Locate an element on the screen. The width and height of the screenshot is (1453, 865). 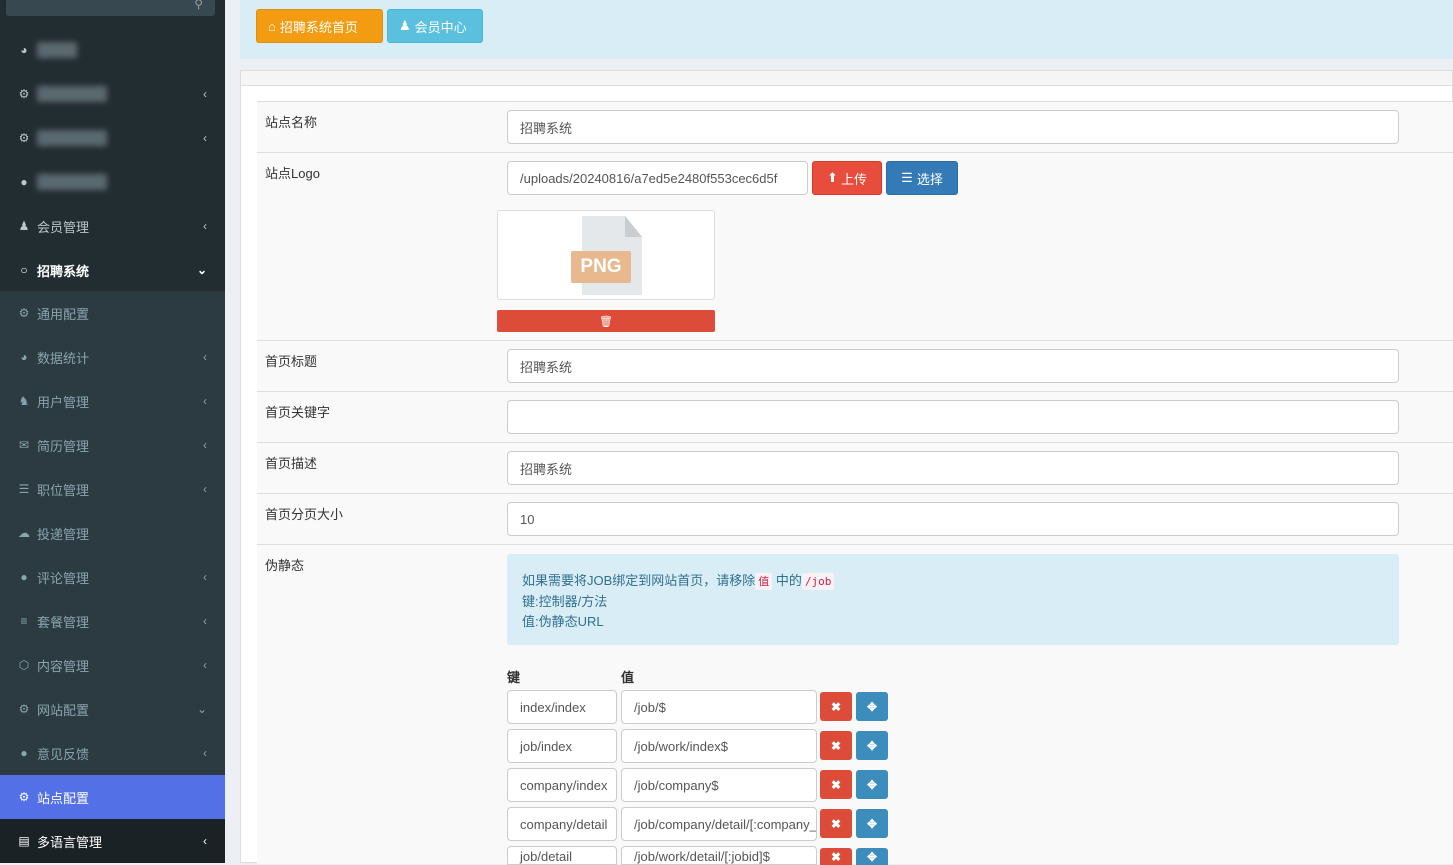
form-row-site-name: 站点名称 招聘系统 is located at coordinates (855, 127).